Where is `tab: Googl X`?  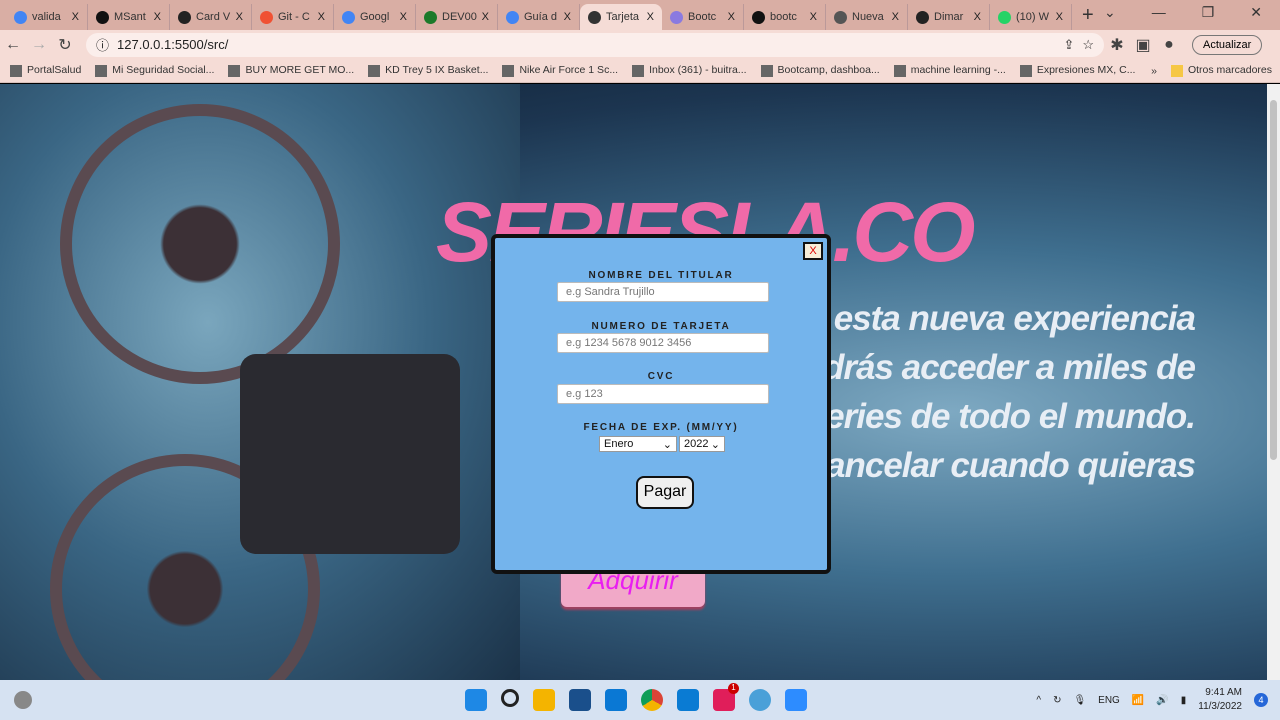
tab: Googl X is located at coordinates (375, 17).